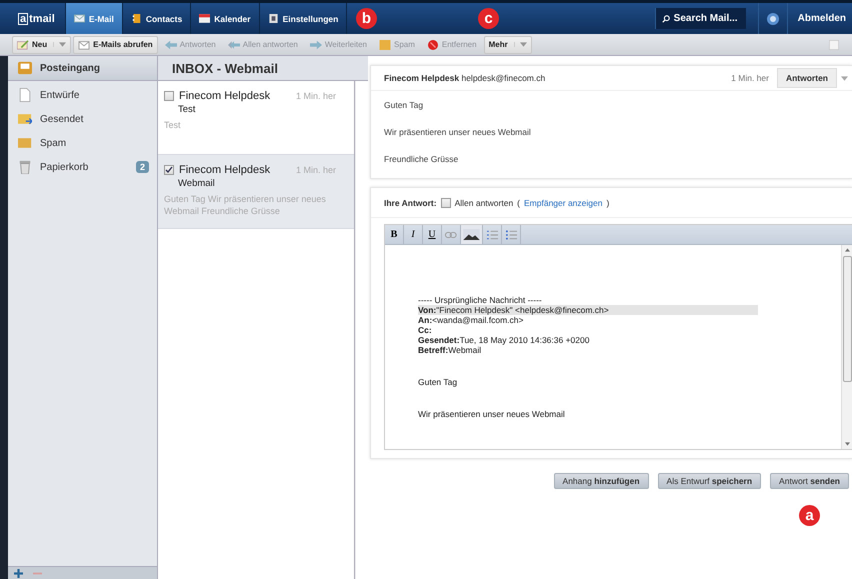  Describe the element at coordinates (666, 19) in the screenshot. I see `search-icon` at that location.